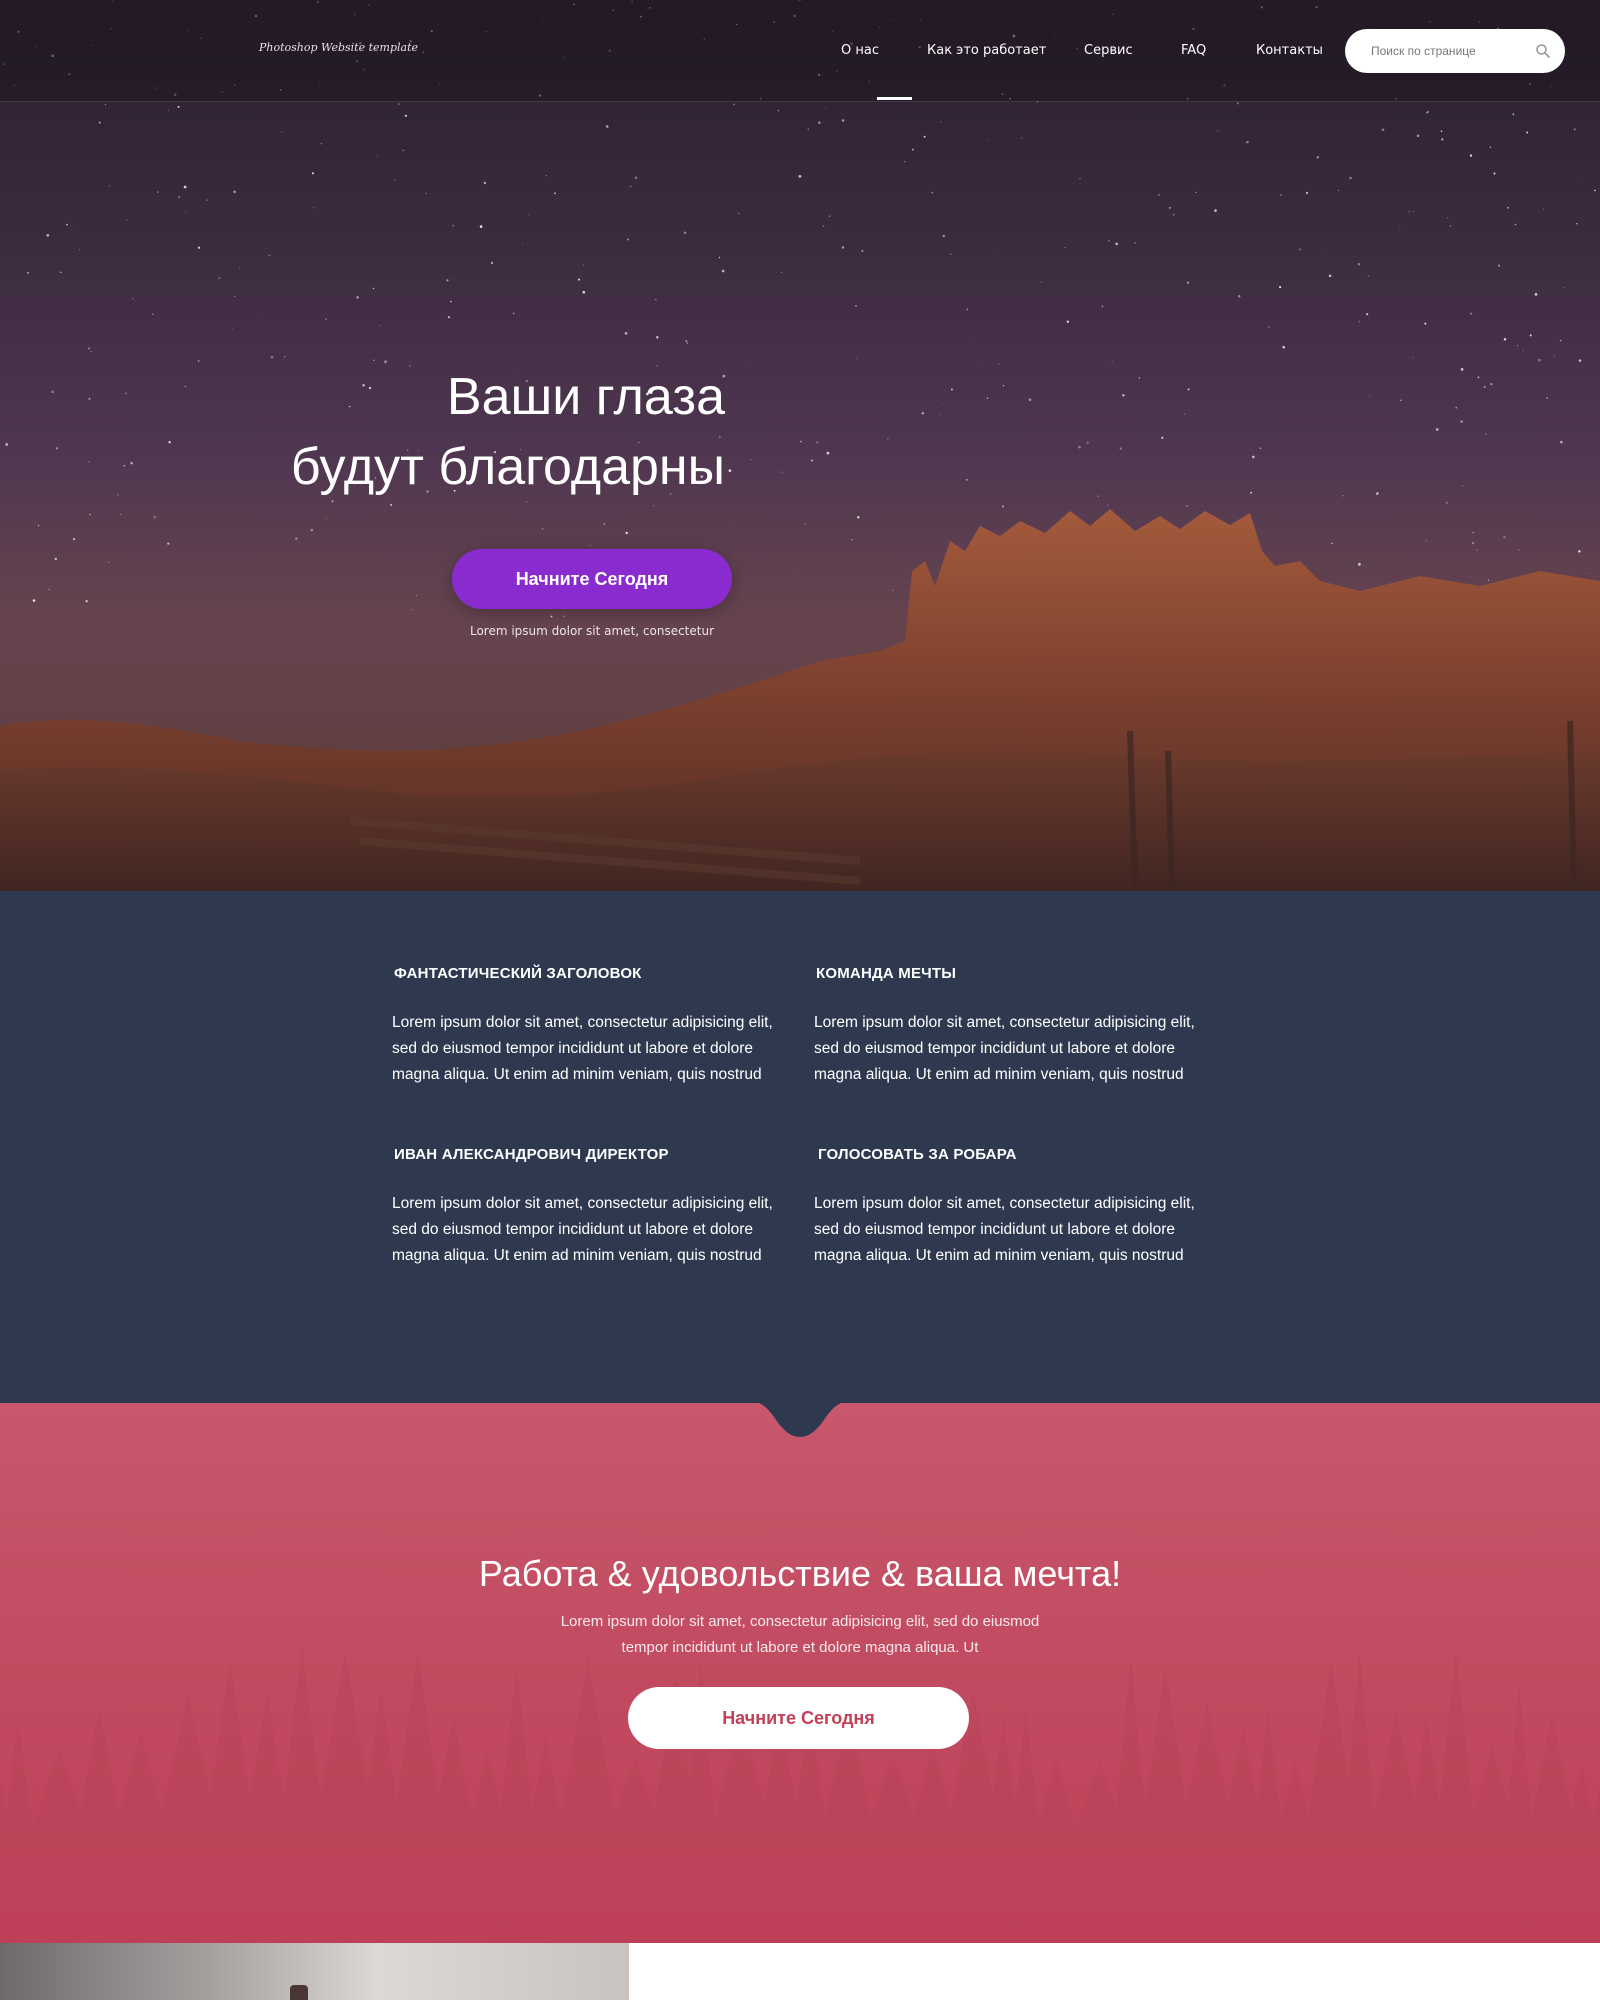 The width and height of the screenshot is (1600, 2000). What do you see at coordinates (314, 1971) in the screenshot?
I see `photo-preview-image` at bounding box center [314, 1971].